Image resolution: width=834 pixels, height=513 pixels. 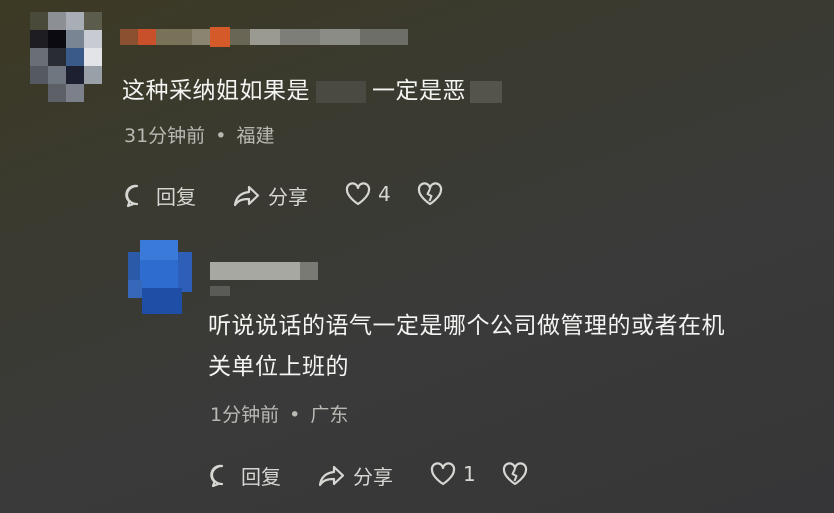 What do you see at coordinates (312, 91) in the screenshot?
I see `comment-text: 这种采纳姐如果是 一定是恶` at bounding box center [312, 91].